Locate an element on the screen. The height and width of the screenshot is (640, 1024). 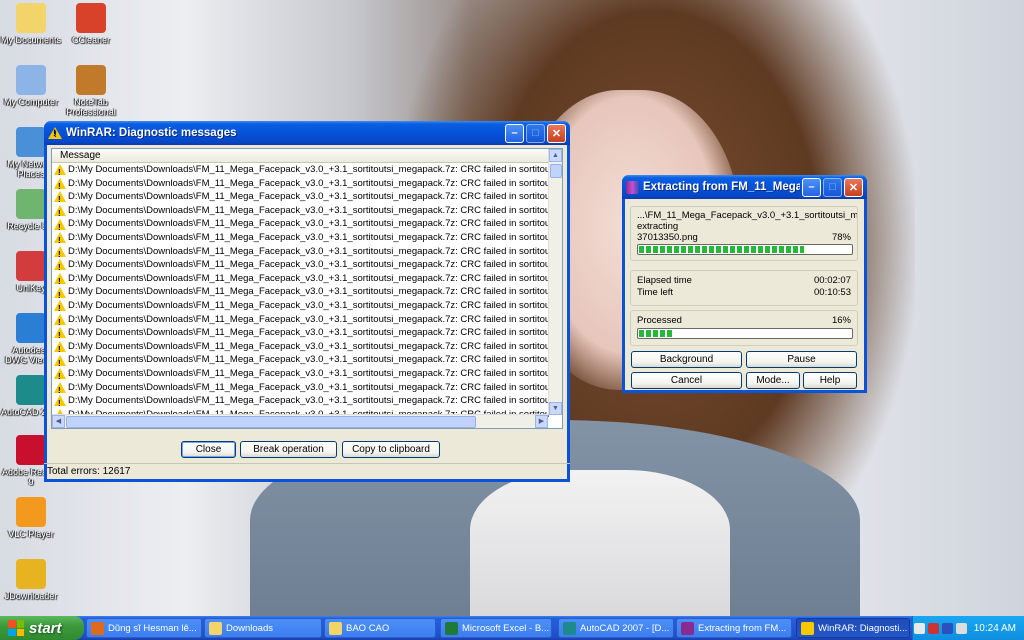
vertical-scrollbar: ▲ ▼ is located at coordinates (555, 282).